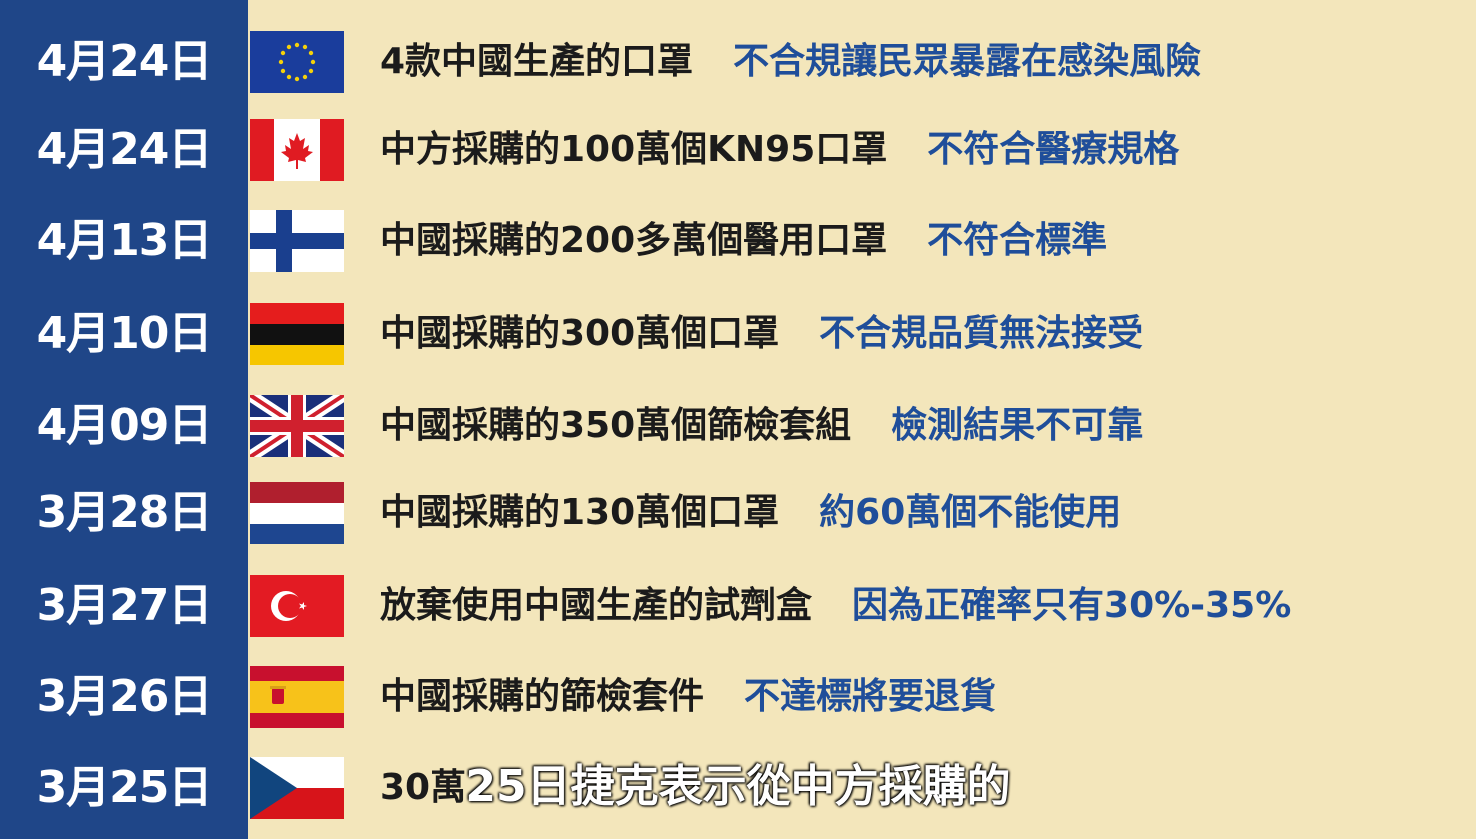 This screenshot has width=1476, height=839. I want to click on list-item: 4月24日 中方採購的100萬個KN95口罩 不符合醫療規格, so click(738, 150).